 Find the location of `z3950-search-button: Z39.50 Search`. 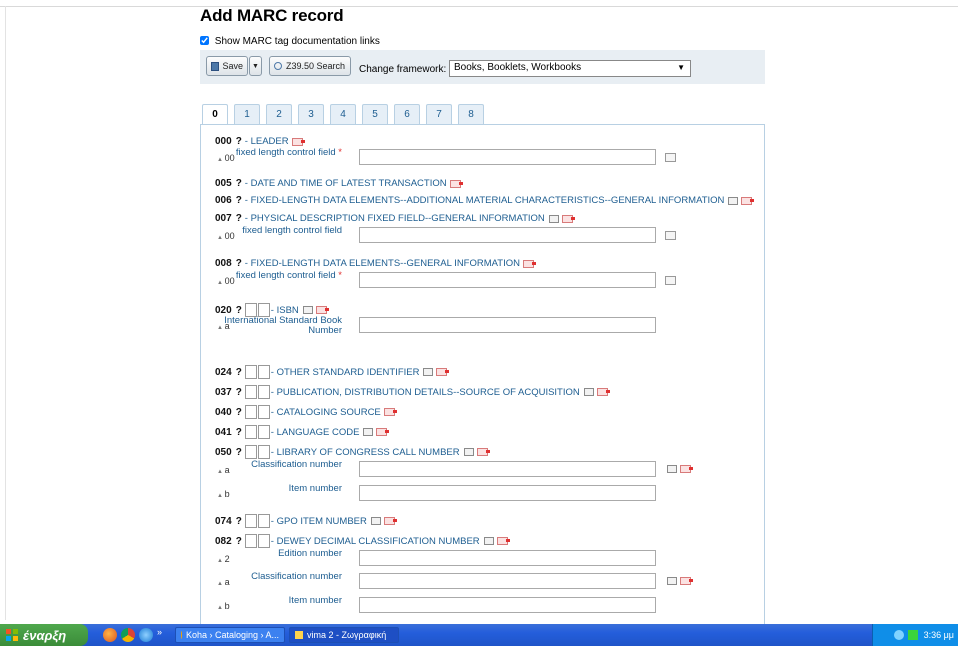

z3950-search-button: Z39.50 Search is located at coordinates (310, 66).